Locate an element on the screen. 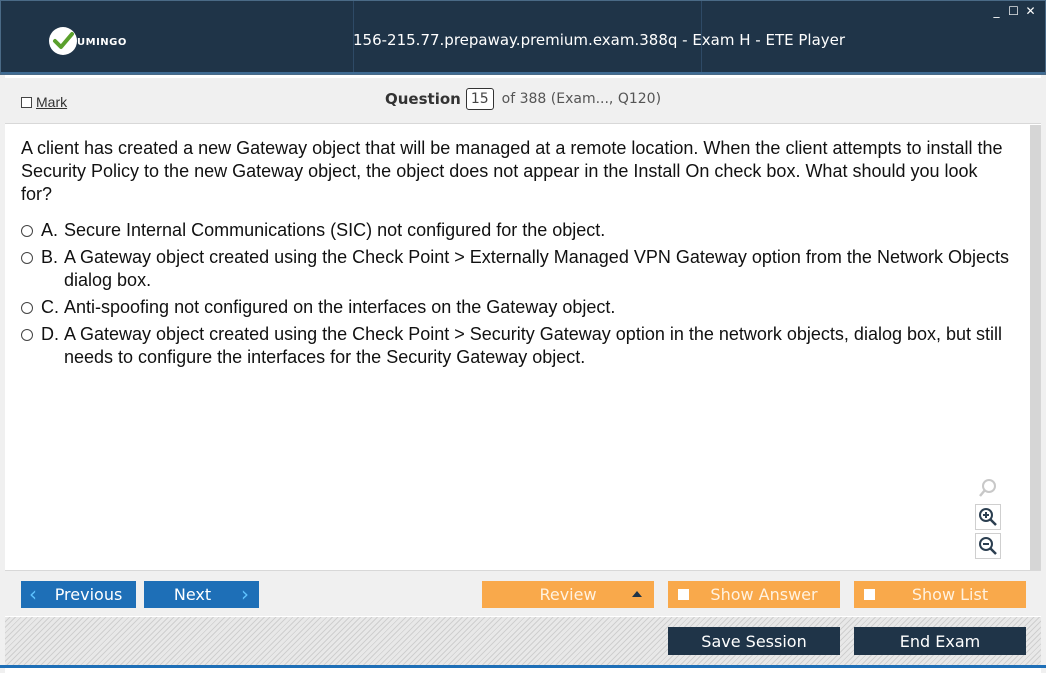 The image size is (1046, 673). end-exam-button: End Exam is located at coordinates (940, 641).